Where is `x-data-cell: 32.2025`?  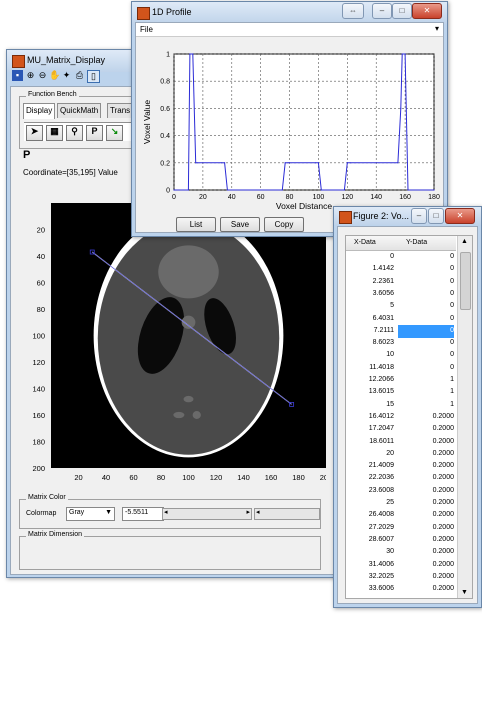
x-data-cell: 32.2025 is located at coordinates (381, 576).